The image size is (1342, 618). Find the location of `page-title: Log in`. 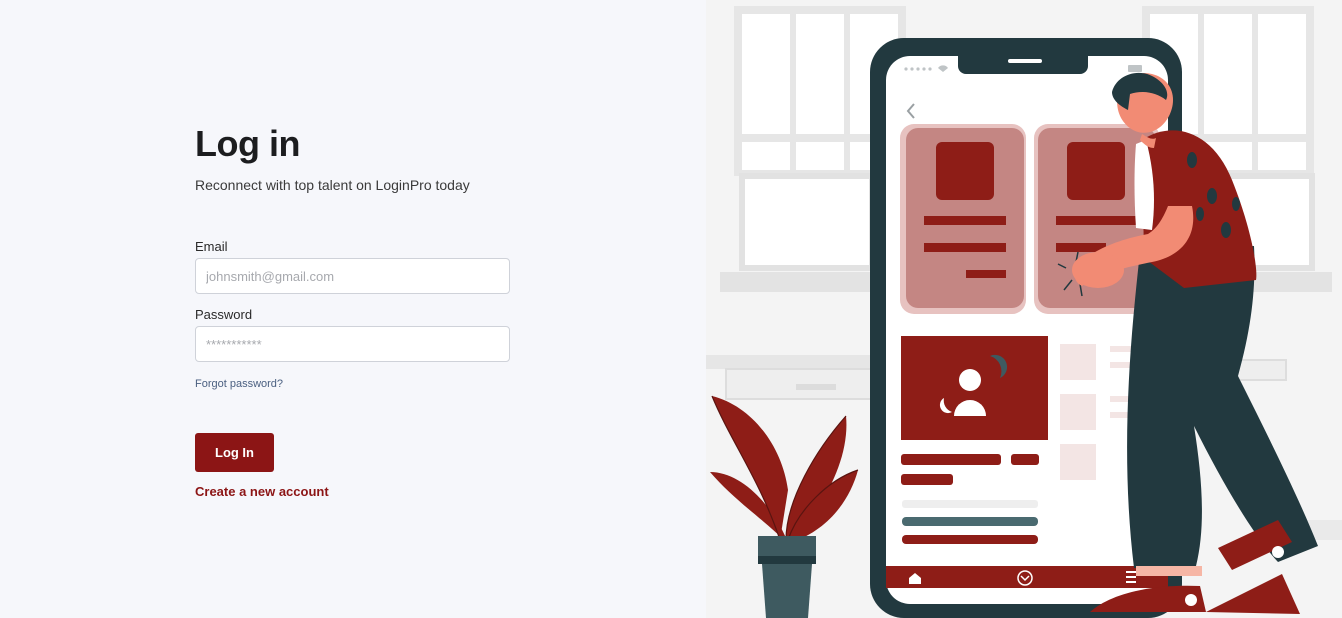

page-title: Log in is located at coordinates (247, 143).